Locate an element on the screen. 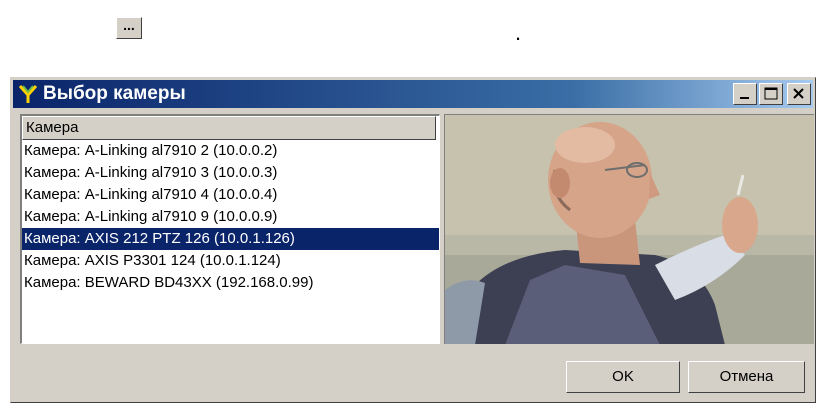 The width and height of the screenshot is (819, 406). list-item: Камера: A-Linking al7910 9 (10.0.0.9) is located at coordinates (230, 217).